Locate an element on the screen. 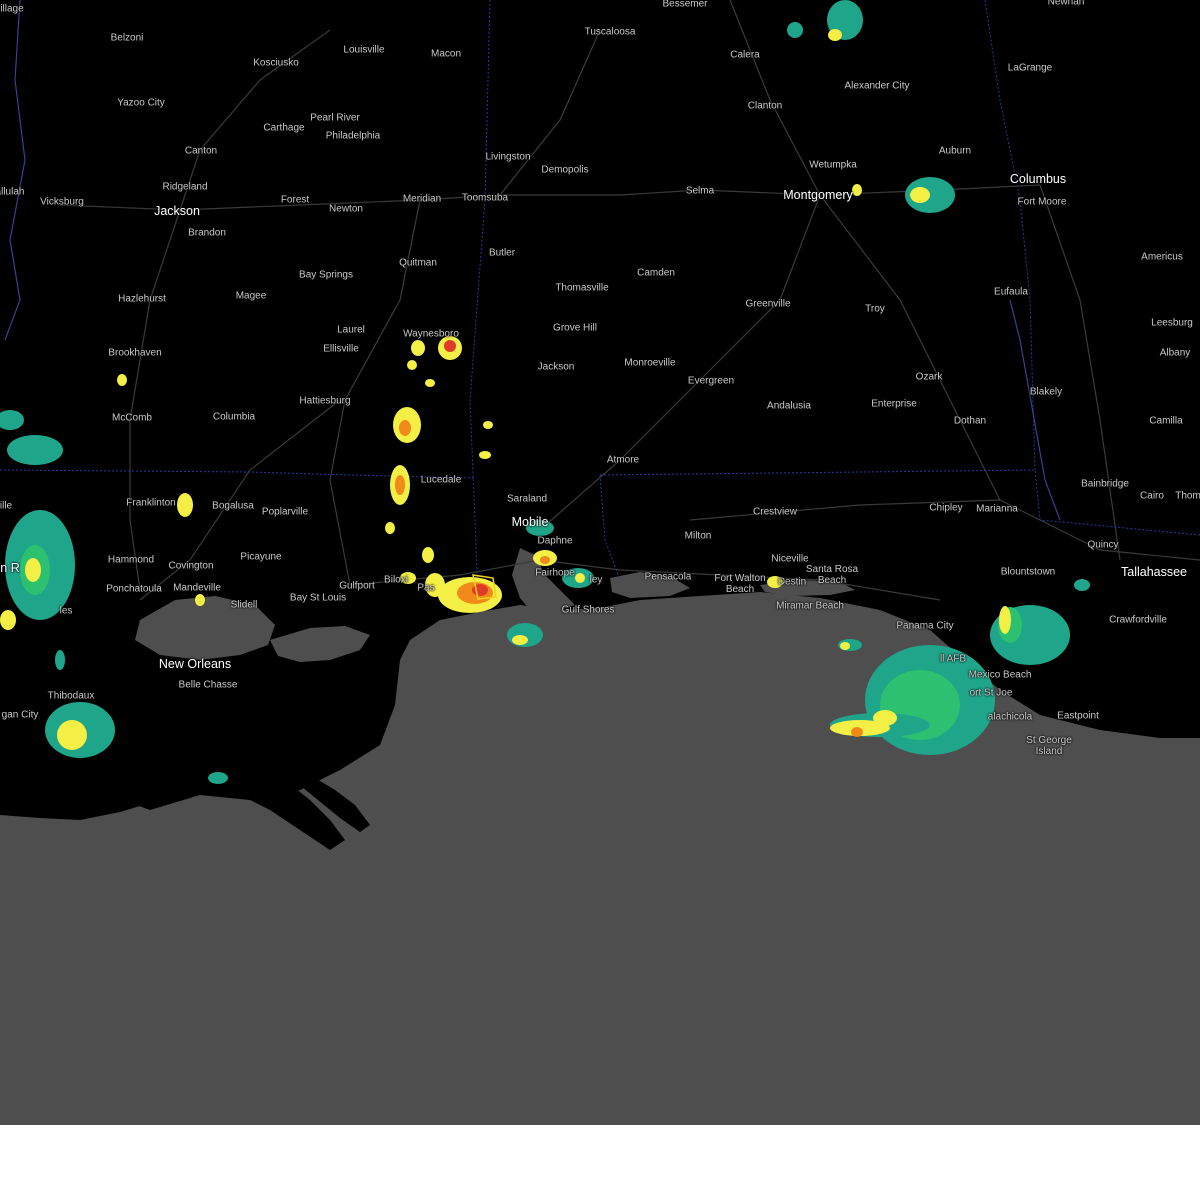 This screenshot has width=1200, height=1200. city-label-fairhope: Fairhope is located at coordinates (555, 573).